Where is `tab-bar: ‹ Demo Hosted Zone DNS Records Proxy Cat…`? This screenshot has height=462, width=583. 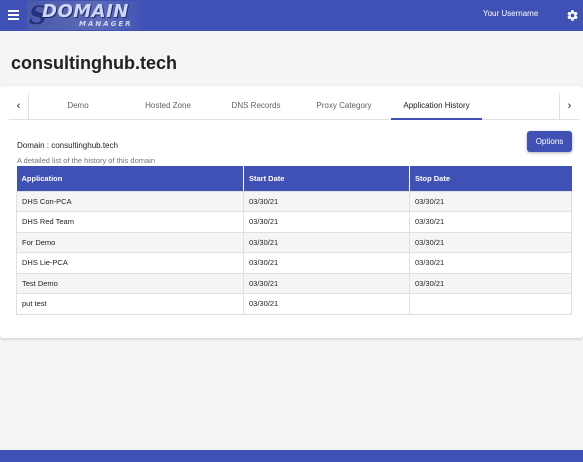
tab-bar: ‹ Demo Hosted Zone DNS Records Proxy Cat… is located at coordinates (294, 106).